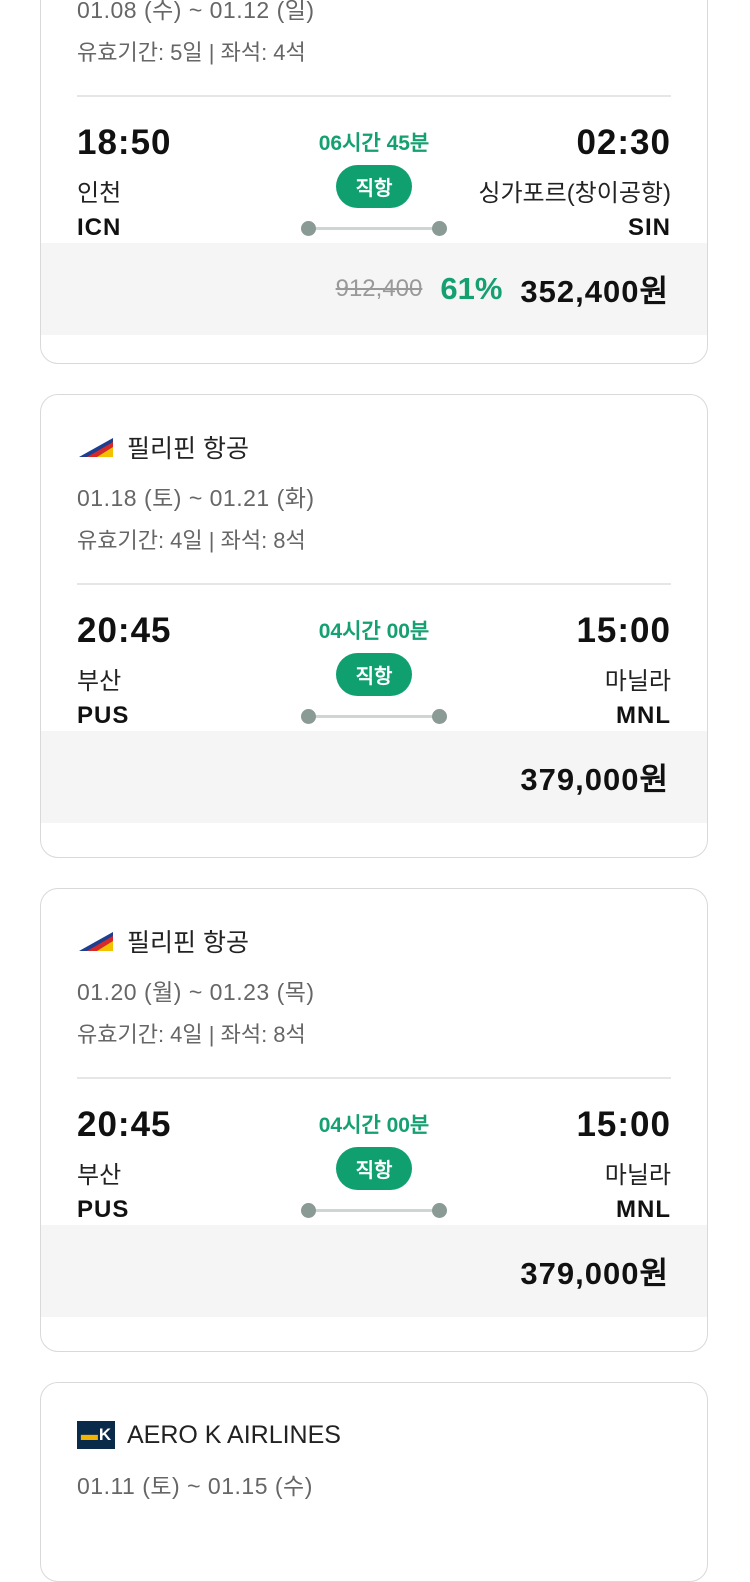 This screenshot has height=1582, width=750. I want to click on departure-city: 인천, so click(99, 193).